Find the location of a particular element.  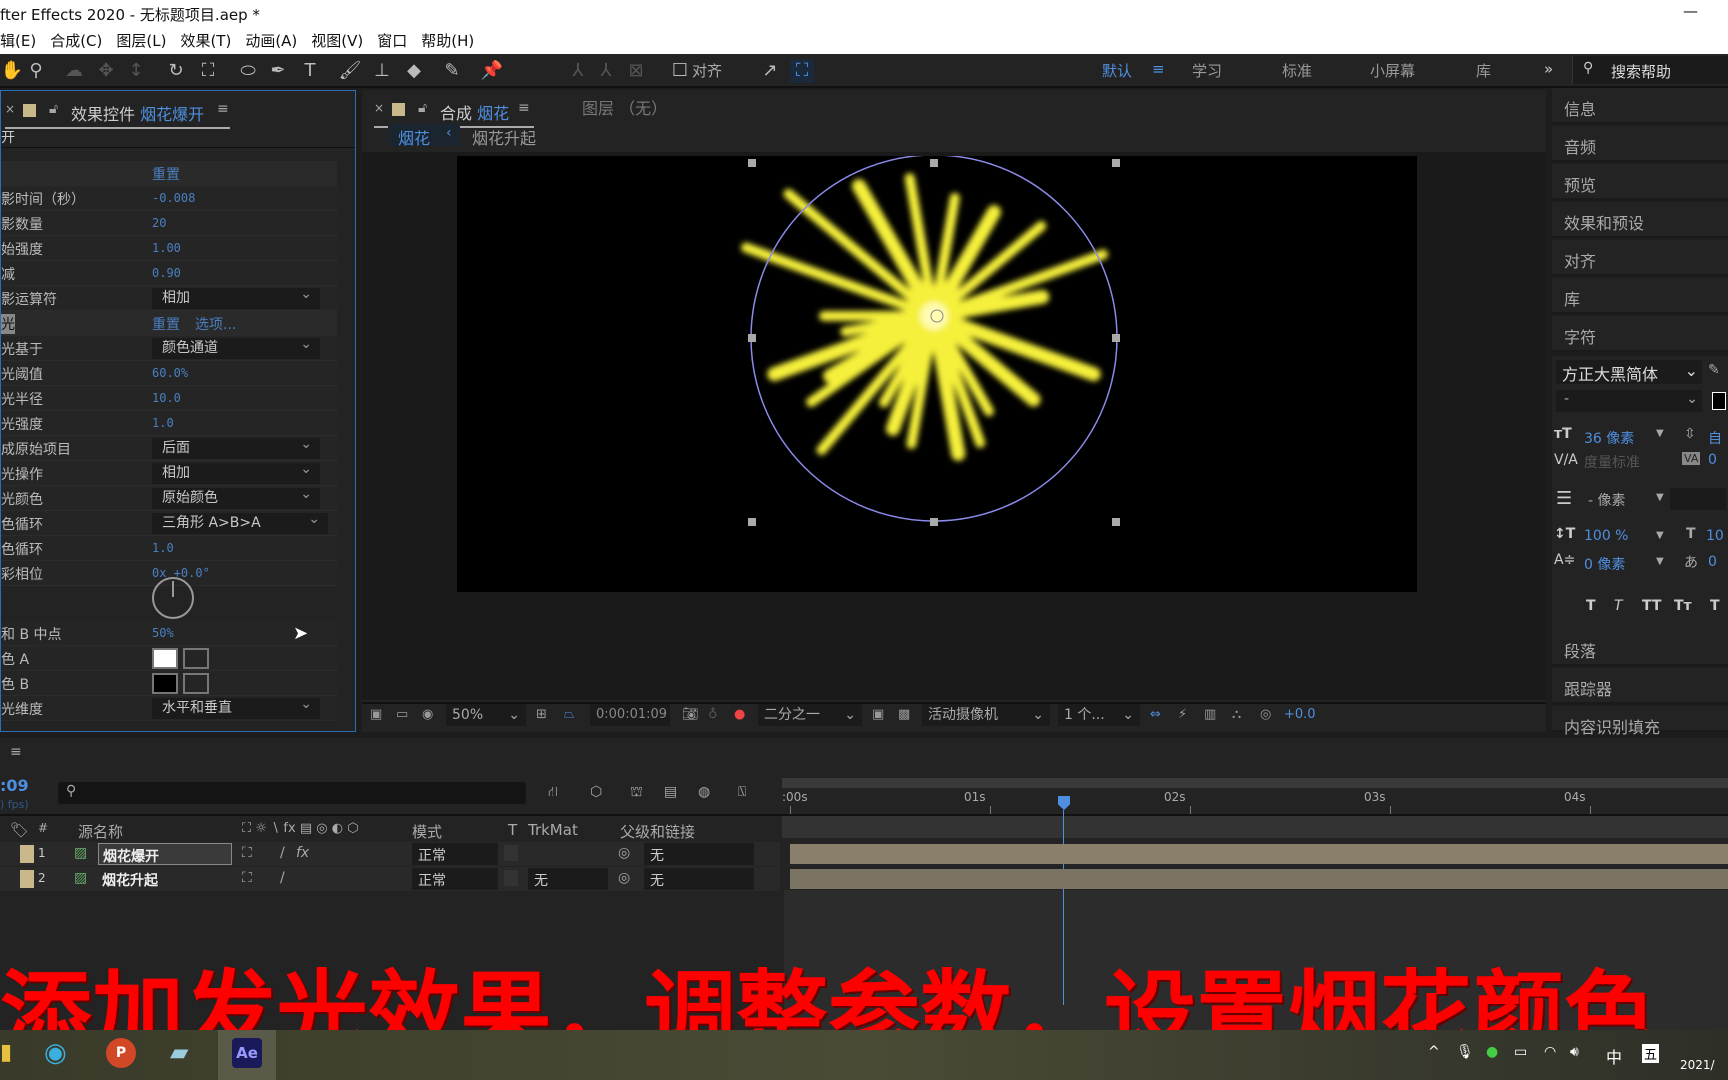

layer-label-color is located at coordinates (27, 854).